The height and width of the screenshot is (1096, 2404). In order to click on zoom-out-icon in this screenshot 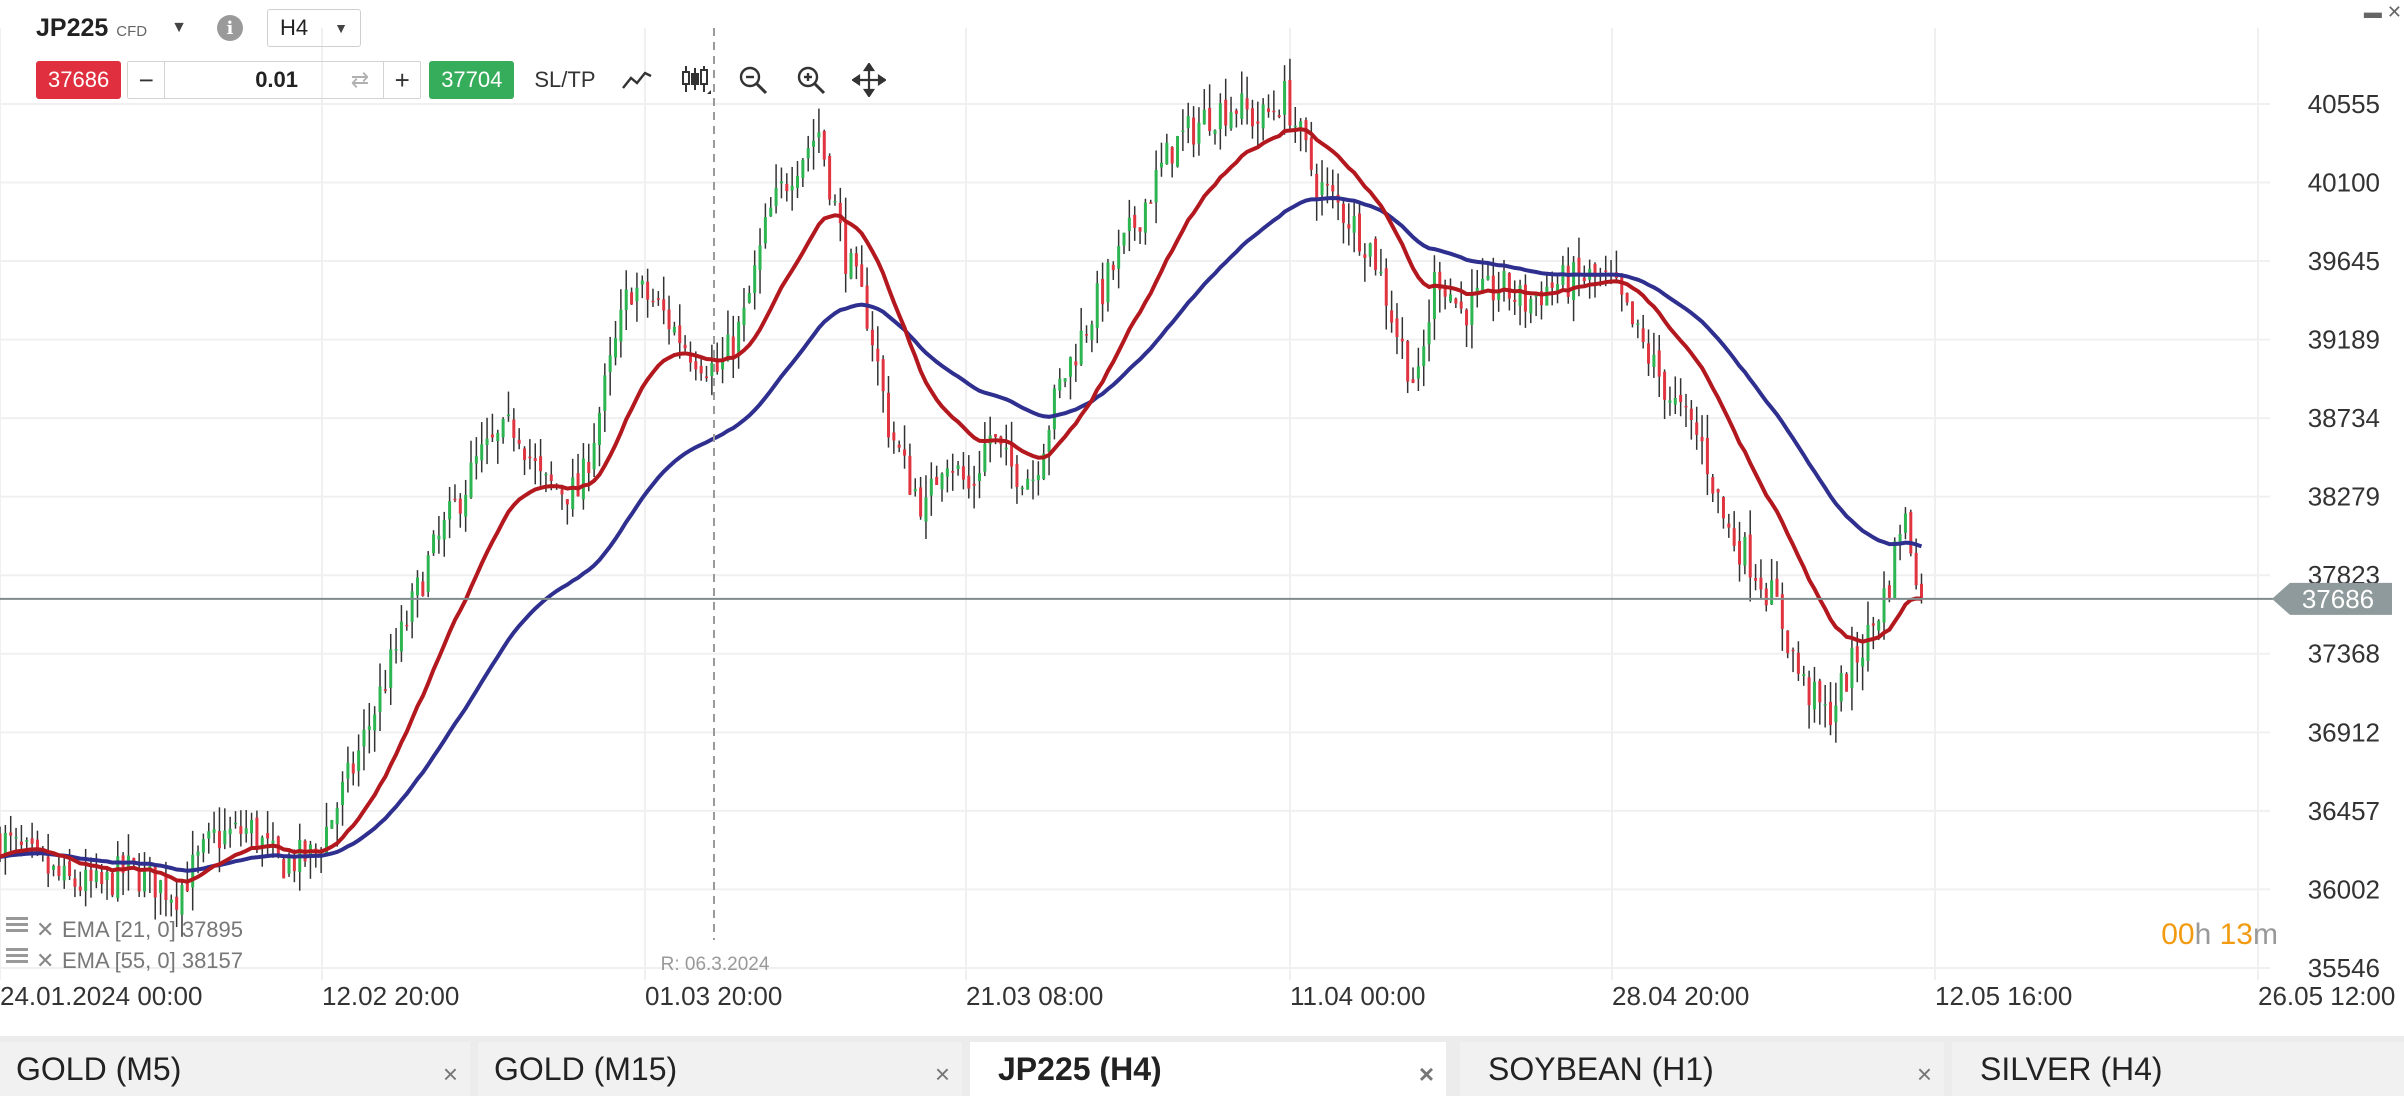, I will do `click(753, 80)`.